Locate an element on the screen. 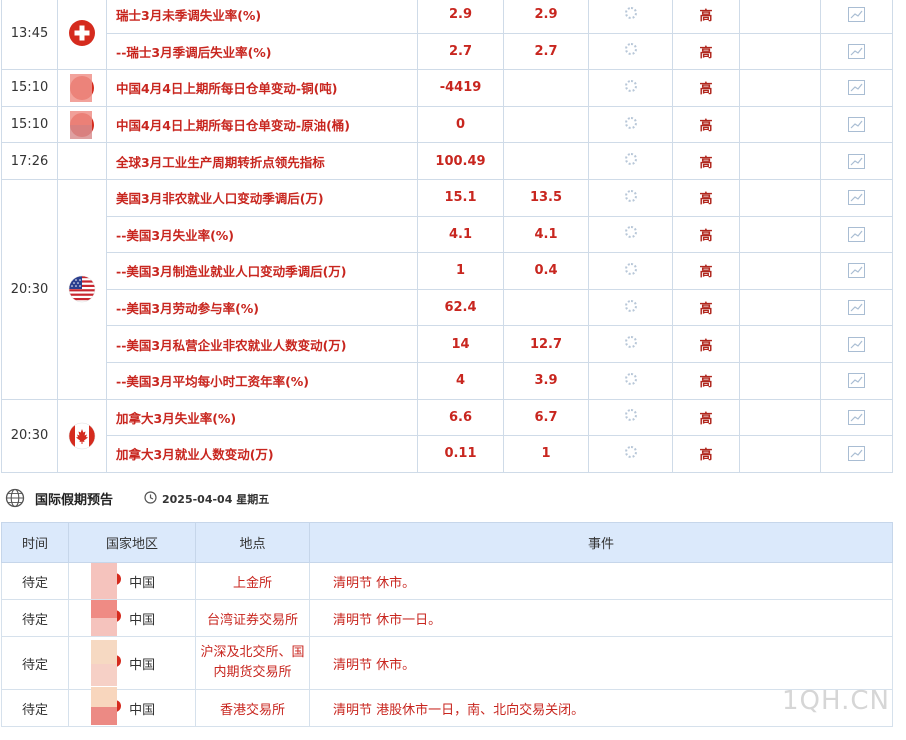 The width and height of the screenshot is (906, 740). previous-value: 1 is located at coordinates (460, 271).